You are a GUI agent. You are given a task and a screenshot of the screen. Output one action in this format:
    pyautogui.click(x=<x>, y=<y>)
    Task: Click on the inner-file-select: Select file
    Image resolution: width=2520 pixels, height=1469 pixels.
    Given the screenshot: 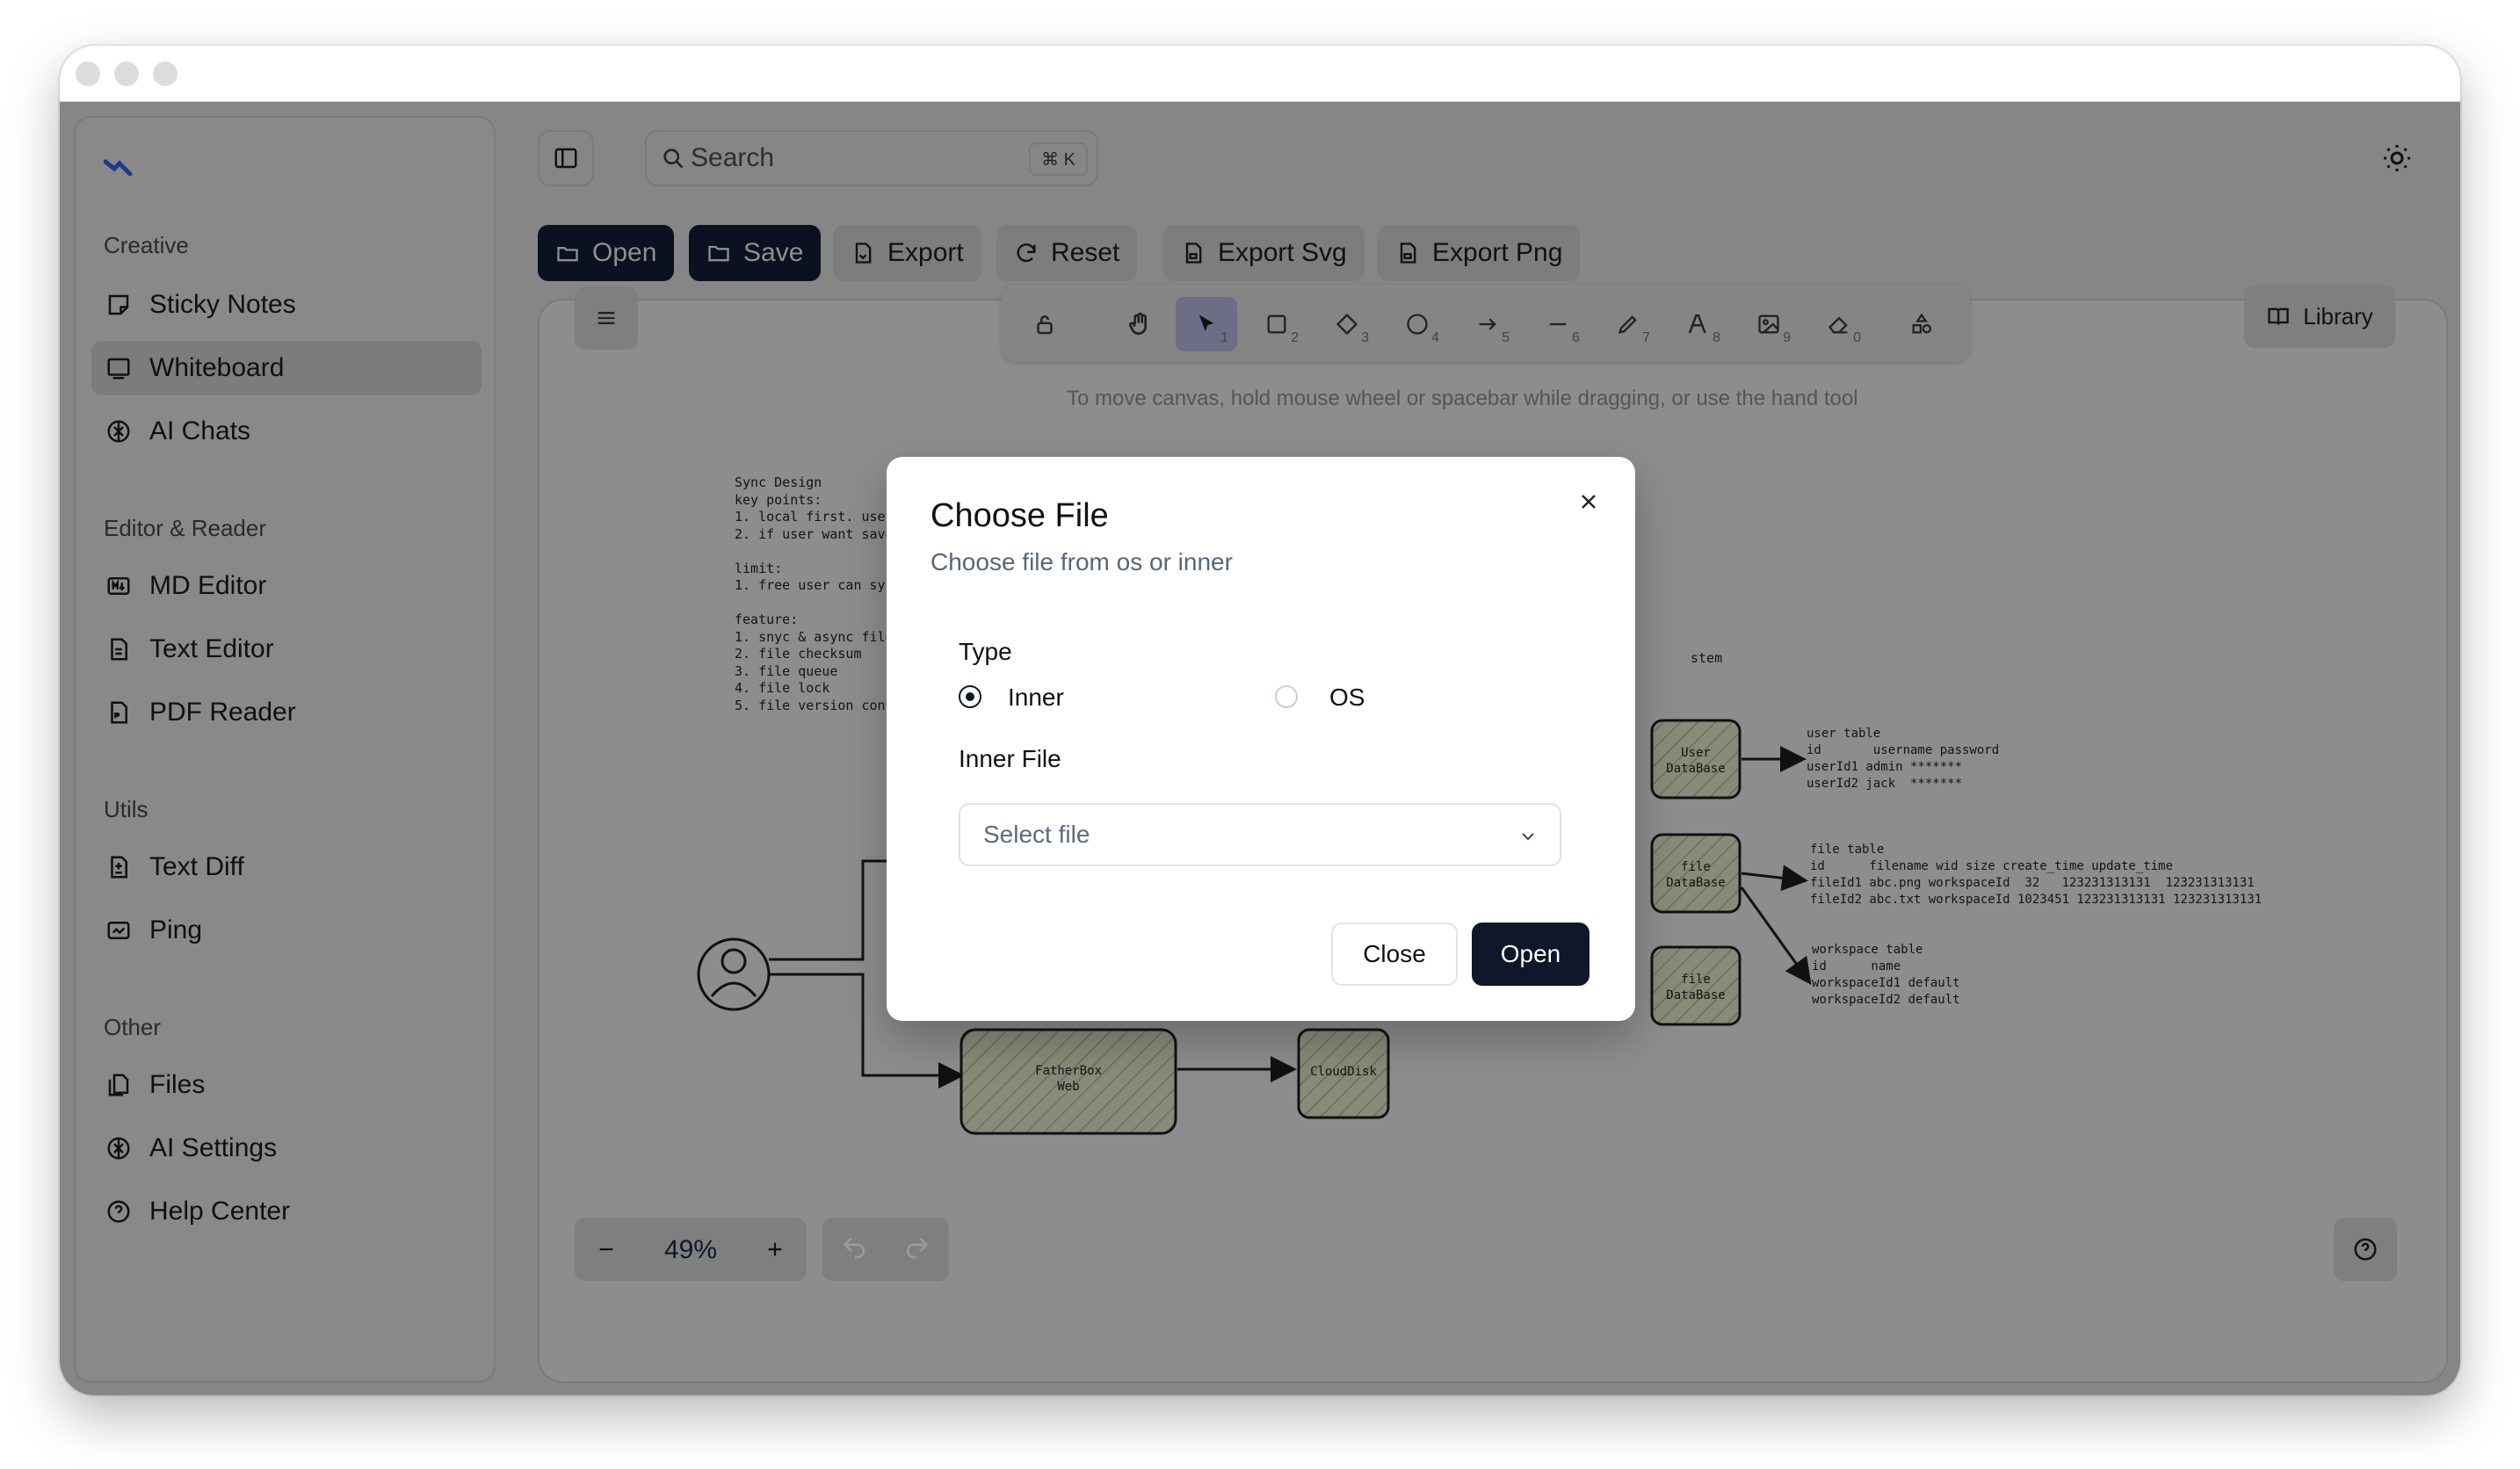 What is the action you would take?
    pyautogui.click(x=1260, y=834)
    